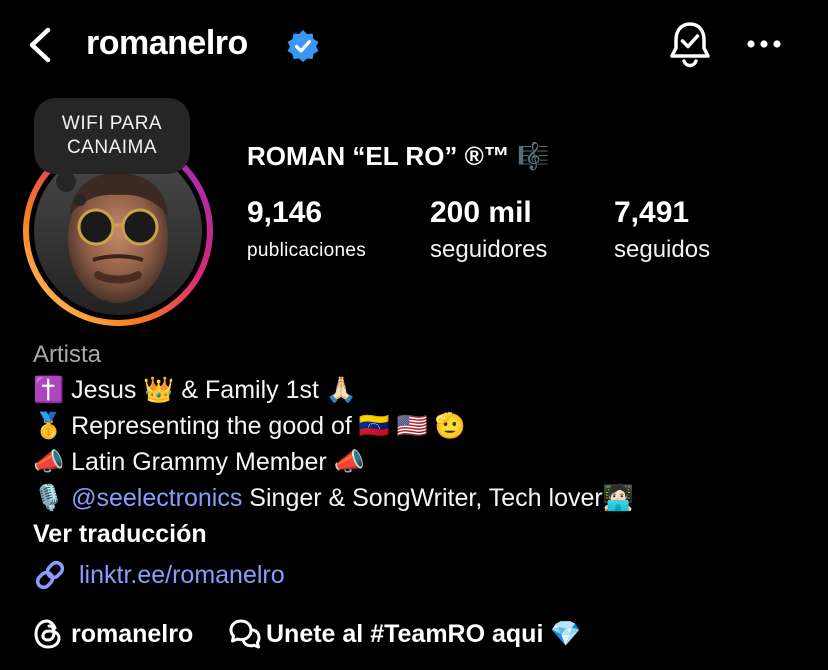 The image size is (828, 670). What do you see at coordinates (120, 534) in the screenshot?
I see `translate-link: Ver traducción` at bounding box center [120, 534].